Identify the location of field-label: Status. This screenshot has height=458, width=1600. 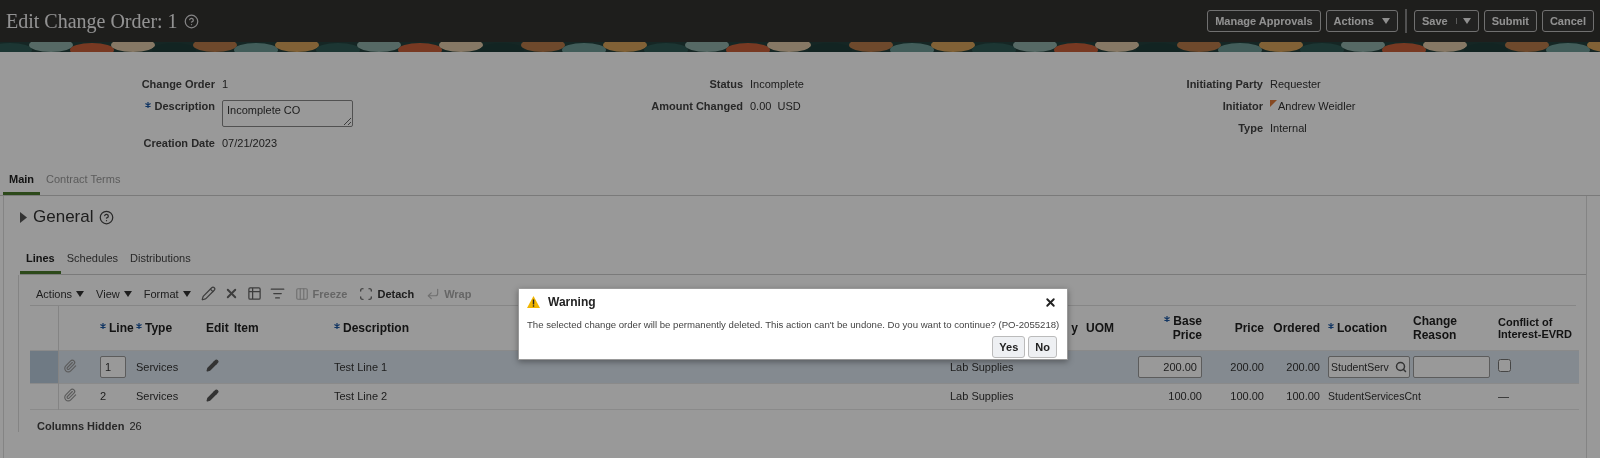
(725, 84).